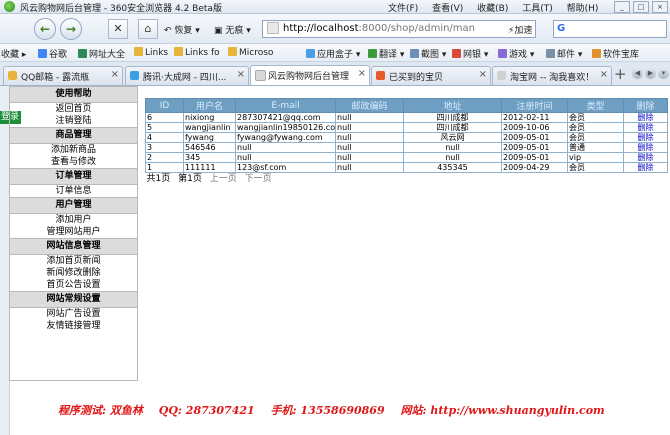  Describe the element at coordinates (197, 52) in the screenshot. I see `bookmark-links-for: Links fo` at that location.